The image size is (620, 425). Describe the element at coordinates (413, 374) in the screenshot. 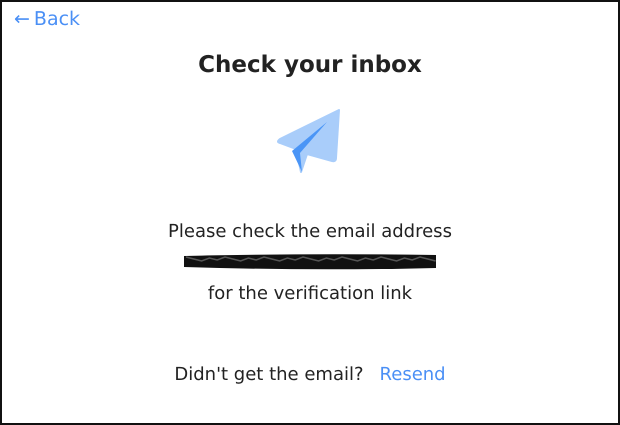

I see `resend-link: Resend` at that location.